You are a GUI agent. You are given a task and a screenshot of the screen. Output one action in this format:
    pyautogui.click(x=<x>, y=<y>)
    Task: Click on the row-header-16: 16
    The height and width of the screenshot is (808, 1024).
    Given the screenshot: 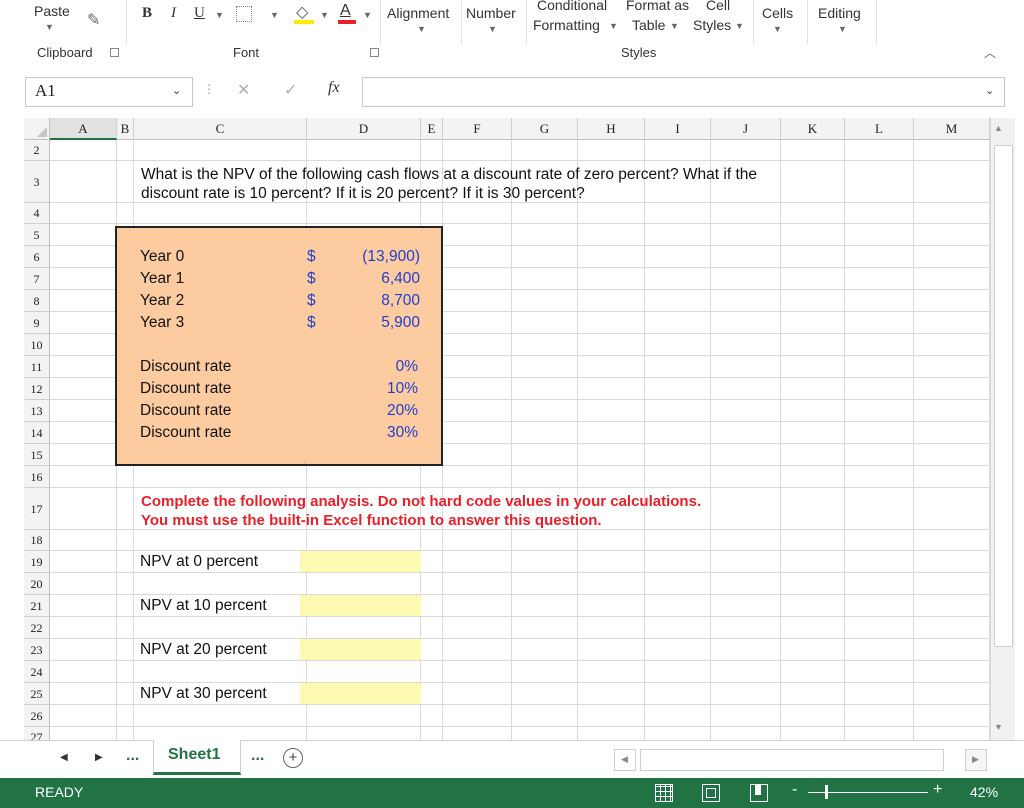 What is the action you would take?
    pyautogui.click(x=37, y=477)
    